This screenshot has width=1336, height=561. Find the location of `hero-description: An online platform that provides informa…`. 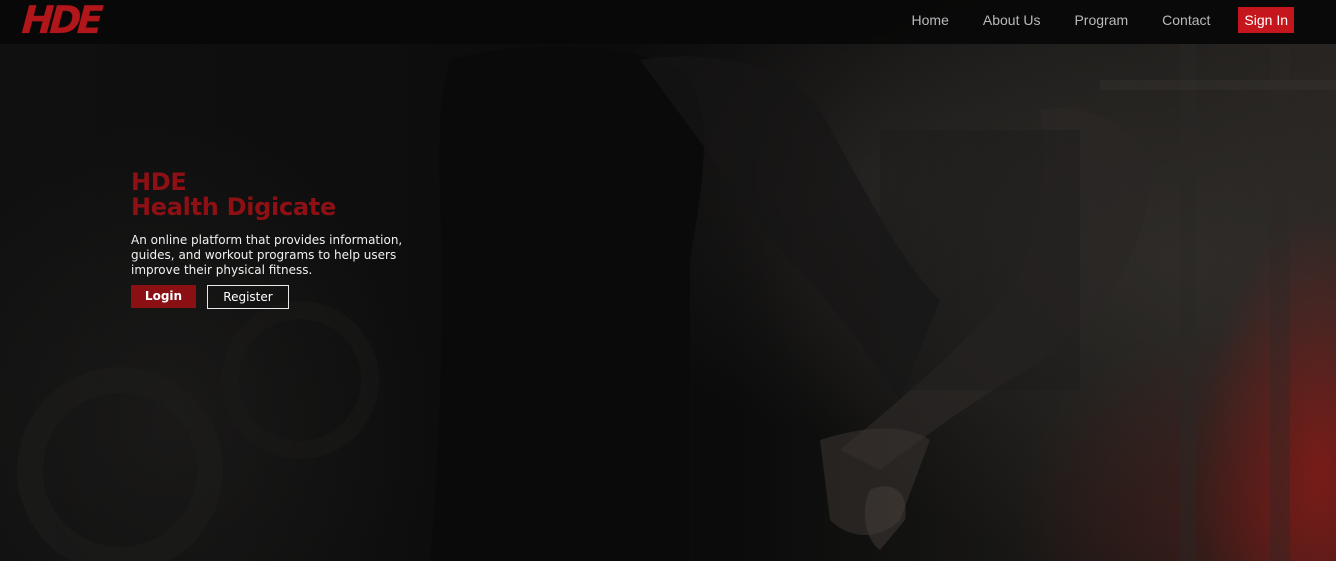

hero-description: An online platform that provides informa… is located at coordinates (267, 255).